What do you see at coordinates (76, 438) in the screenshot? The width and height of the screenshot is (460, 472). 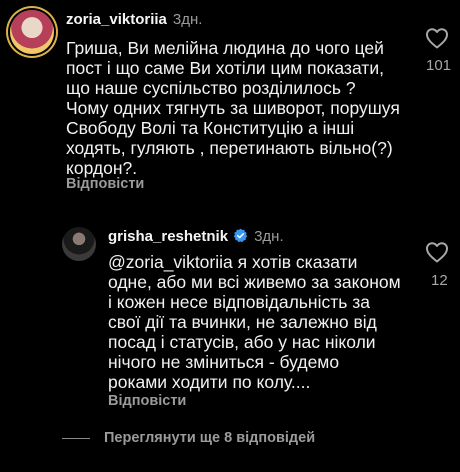 I see `divider` at bounding box center [76, 438].